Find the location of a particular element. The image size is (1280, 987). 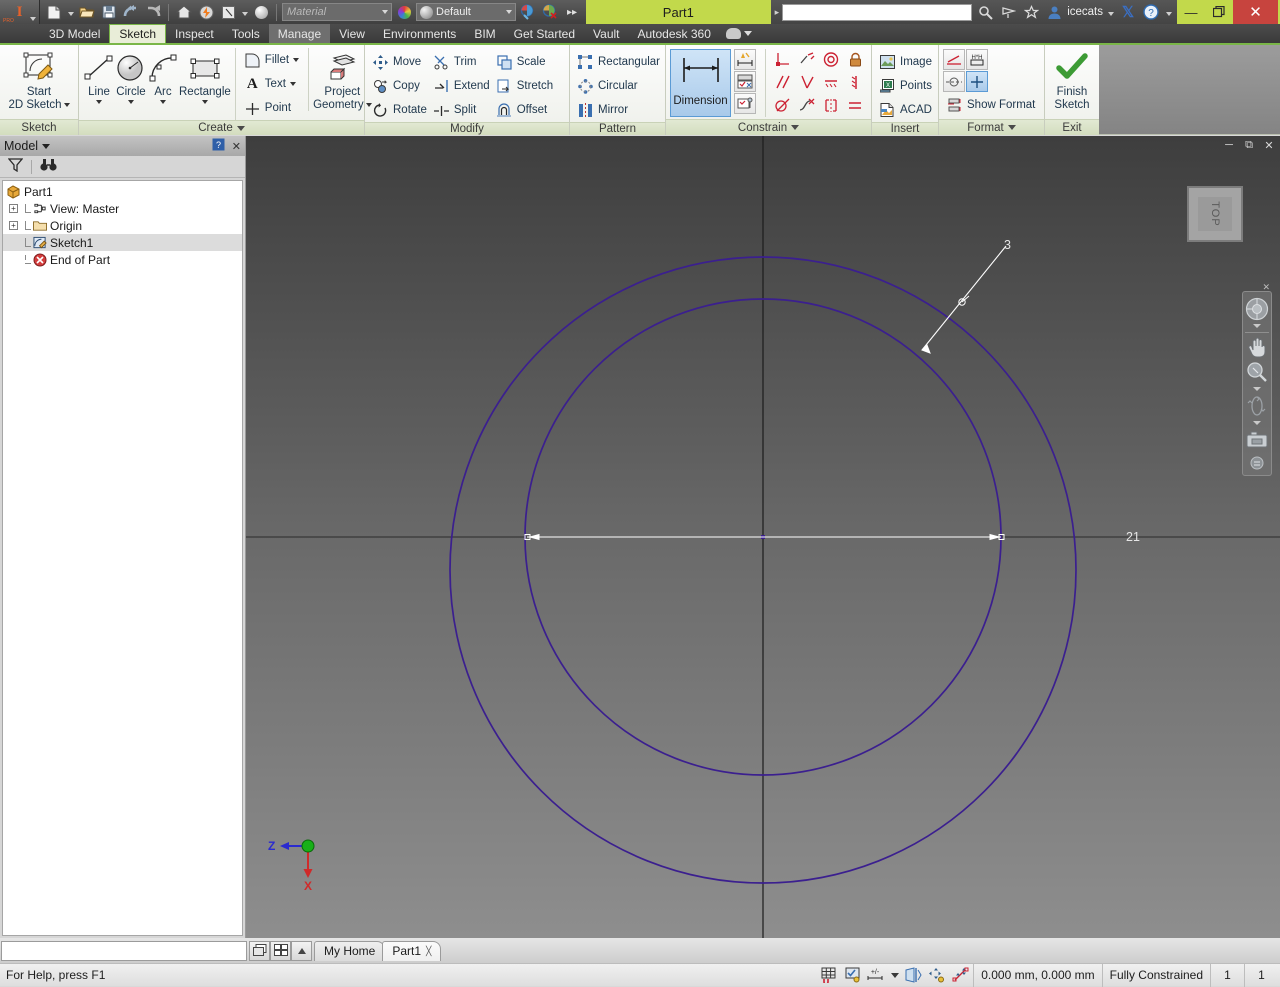

tab-bim: BIM is located at coordinates (484, 33).